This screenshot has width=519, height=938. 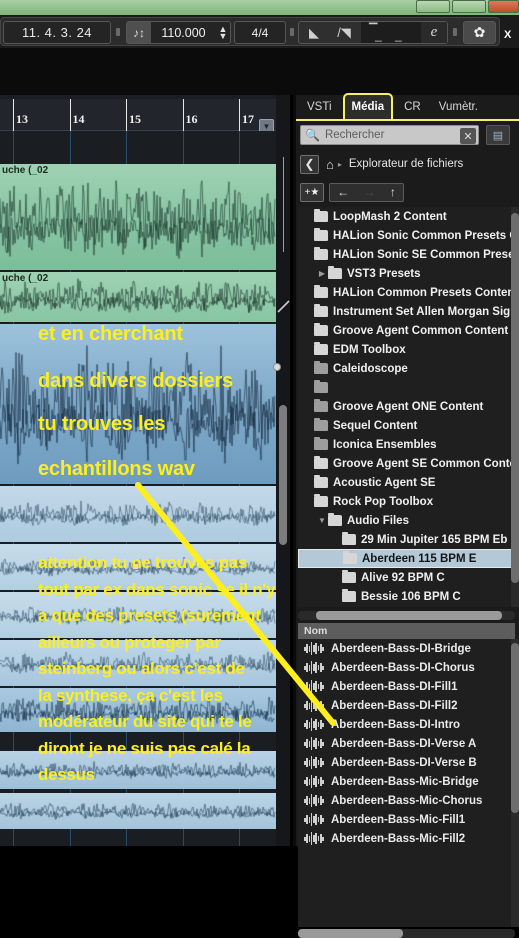 What do you see at coordinates (239, 115) in the screenshot?
I see `ruler-tick` at bounding box center [239, 115].